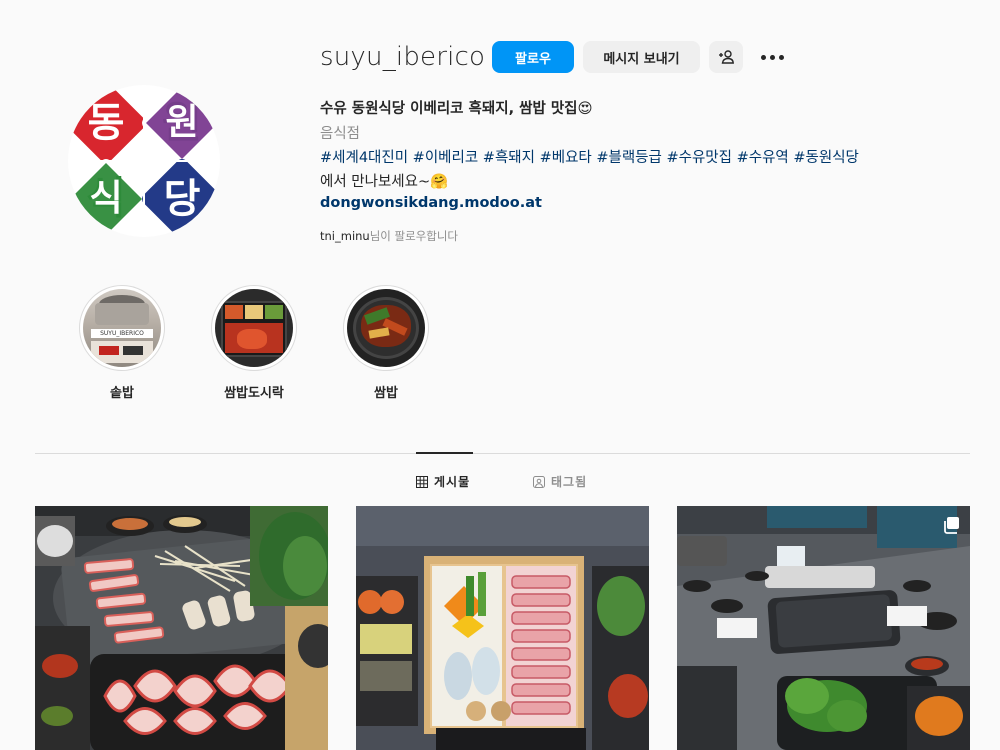 This screenshot has height=750, width=1000. I want to click on tab-posts: 게시물, so click(443, 481).